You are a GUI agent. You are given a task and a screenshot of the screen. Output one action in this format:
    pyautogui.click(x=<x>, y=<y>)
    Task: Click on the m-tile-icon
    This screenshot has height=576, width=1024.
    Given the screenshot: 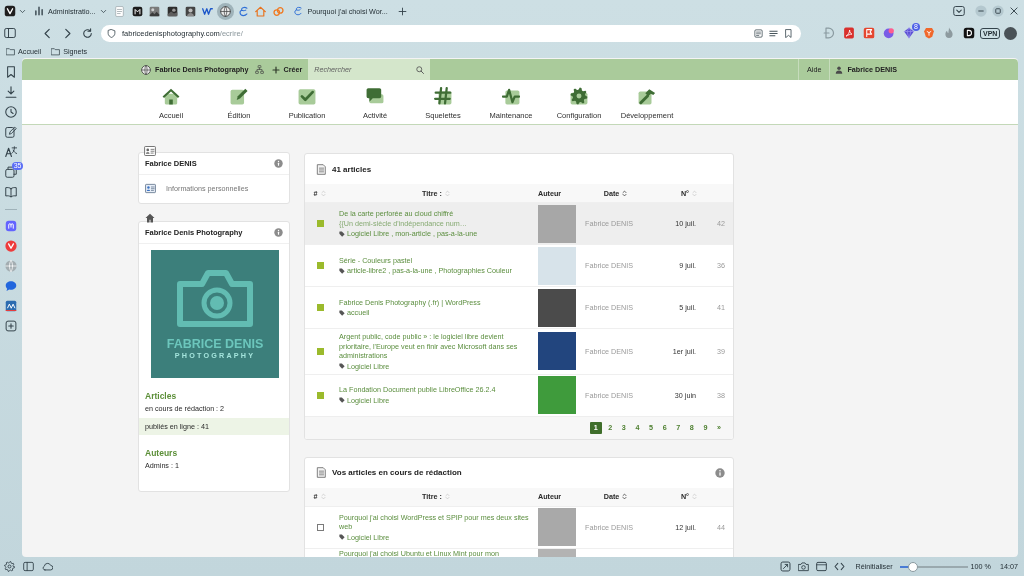 What is the action you would take?
    pyautogui.click(x=137, y=11)
    